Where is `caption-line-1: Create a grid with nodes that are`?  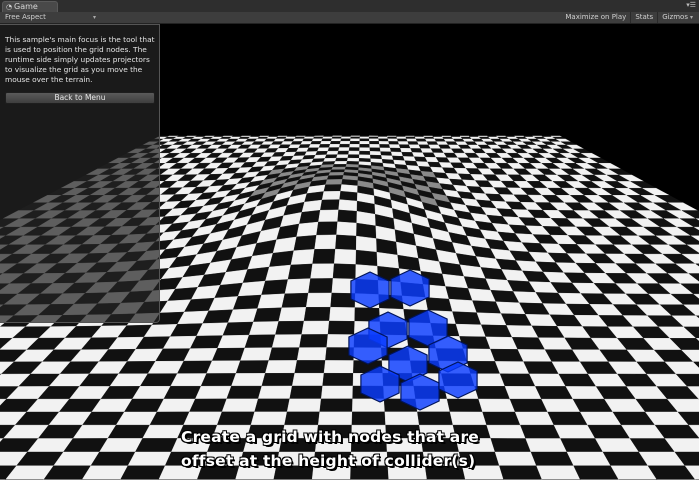 caption-line-1: Create a grid with nodes that are is located at coordinates (330, 437).